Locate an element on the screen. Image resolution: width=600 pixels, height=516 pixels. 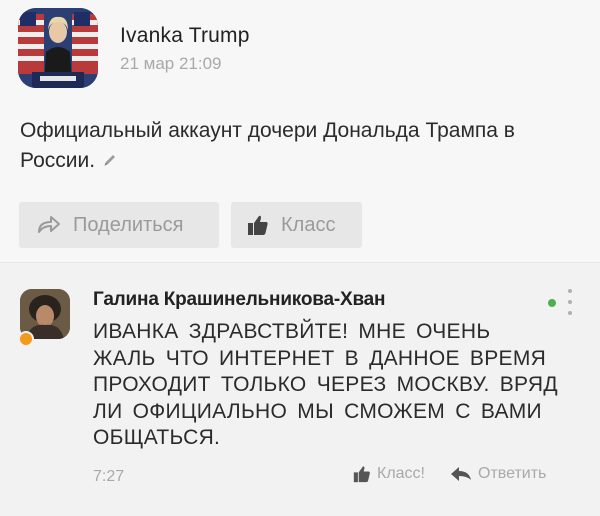
share-arrow-icon is located at coordinates (48, 225).